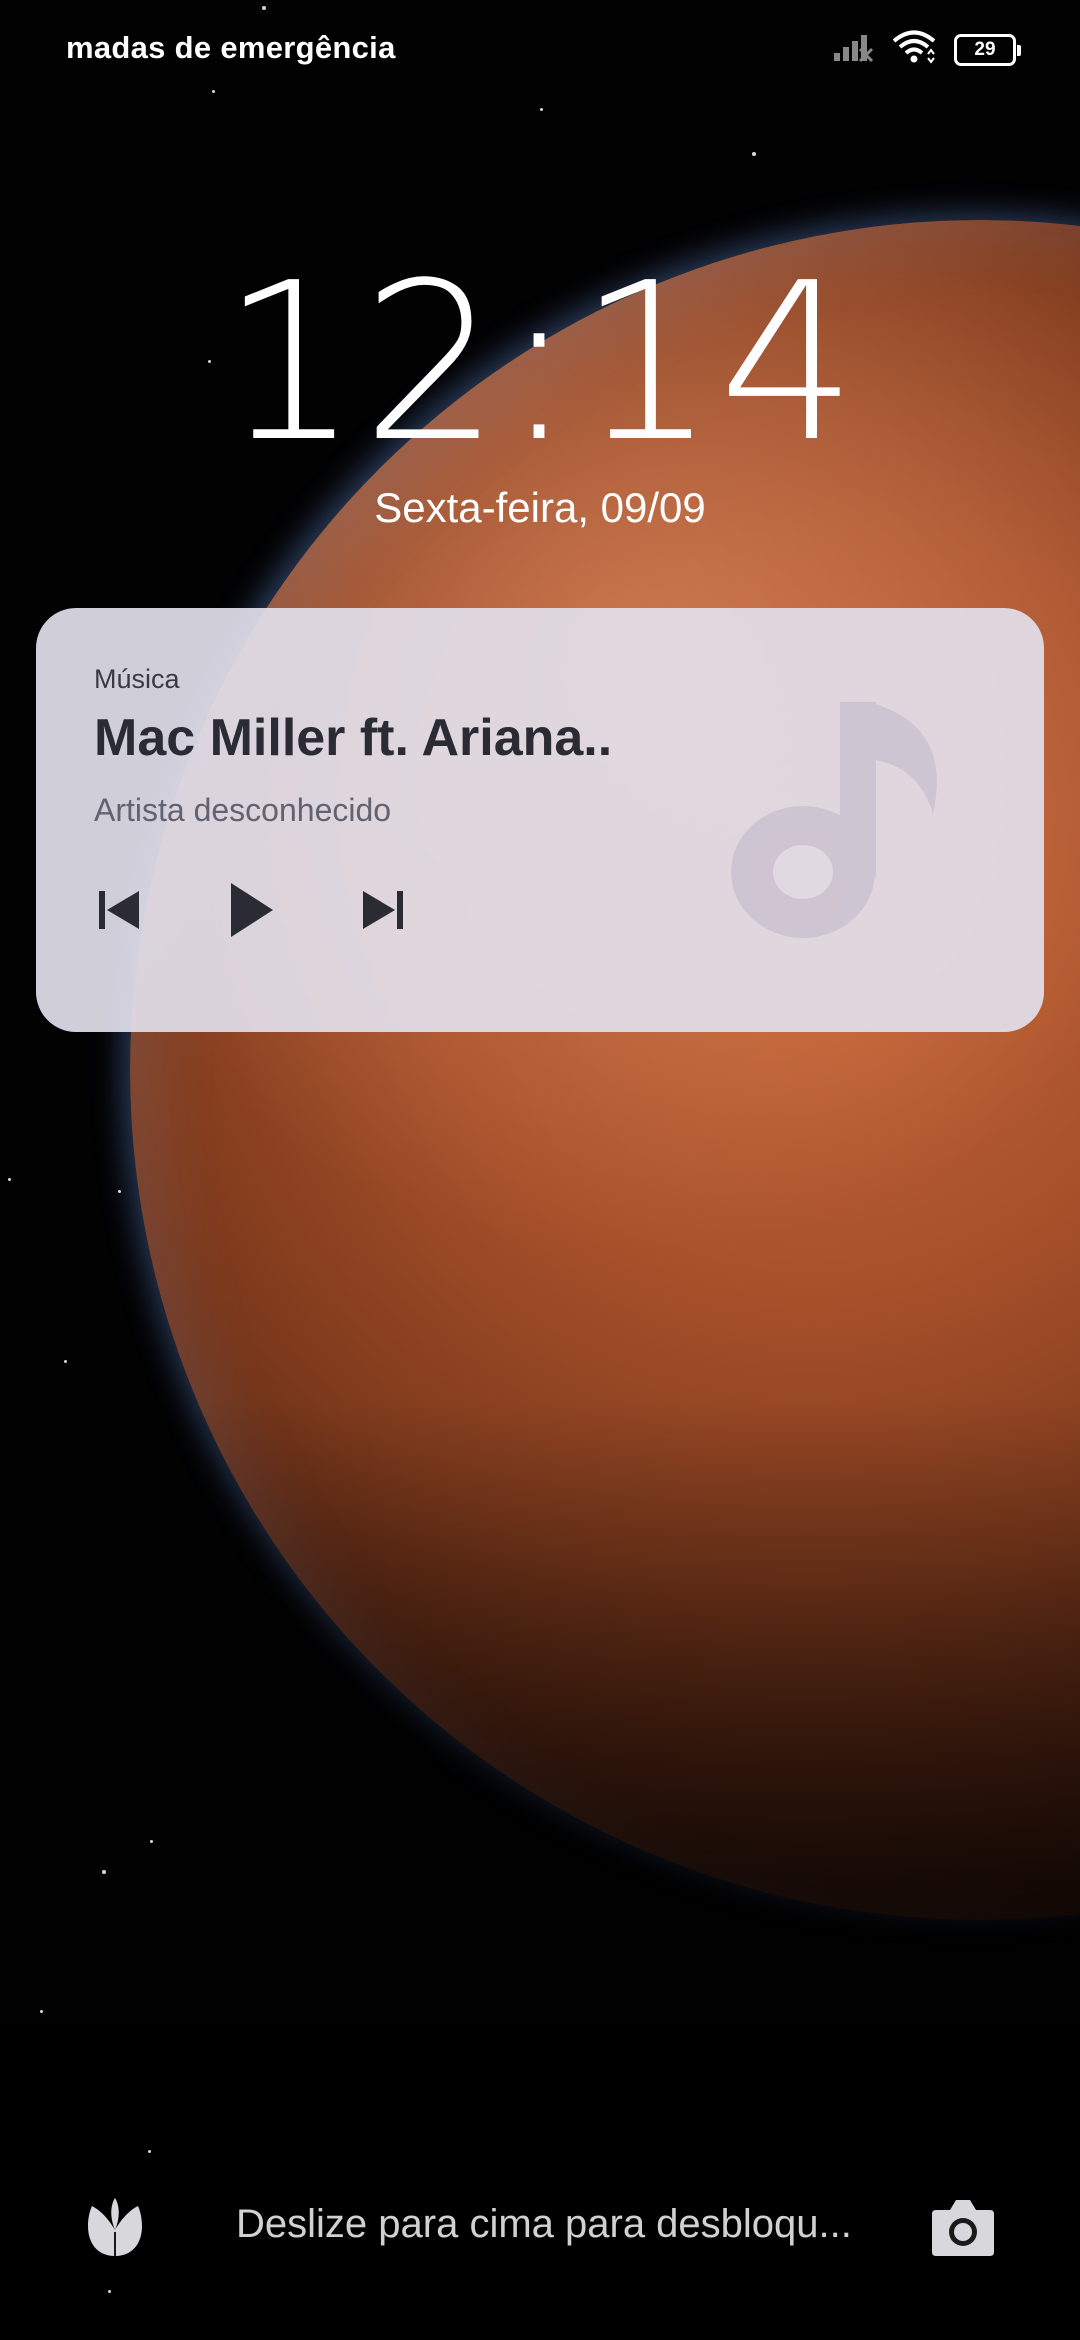 This screenshot has width=1080, height=2340. I want to click on track-title: Mac Miller ft. Ariana.., so click(353, 738).